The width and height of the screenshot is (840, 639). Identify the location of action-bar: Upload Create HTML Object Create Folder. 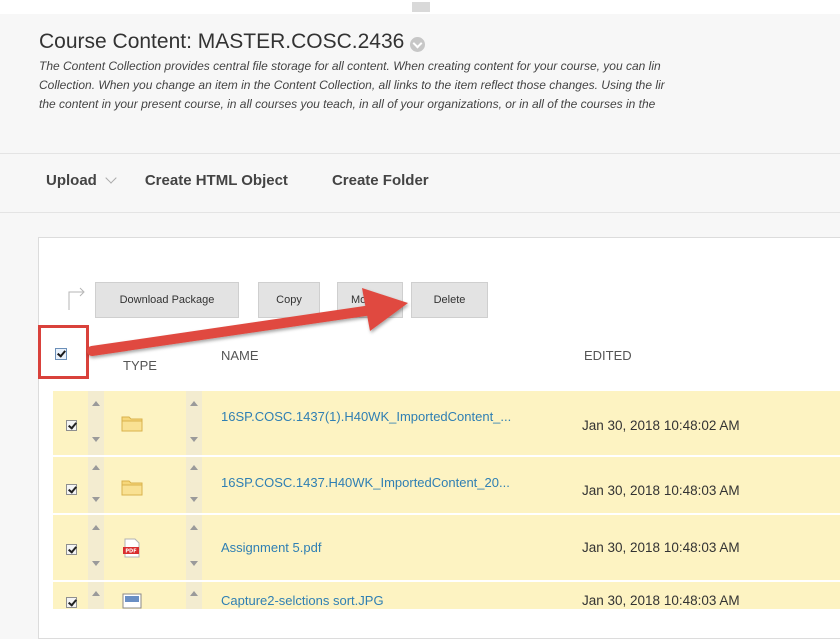
(237, 180).